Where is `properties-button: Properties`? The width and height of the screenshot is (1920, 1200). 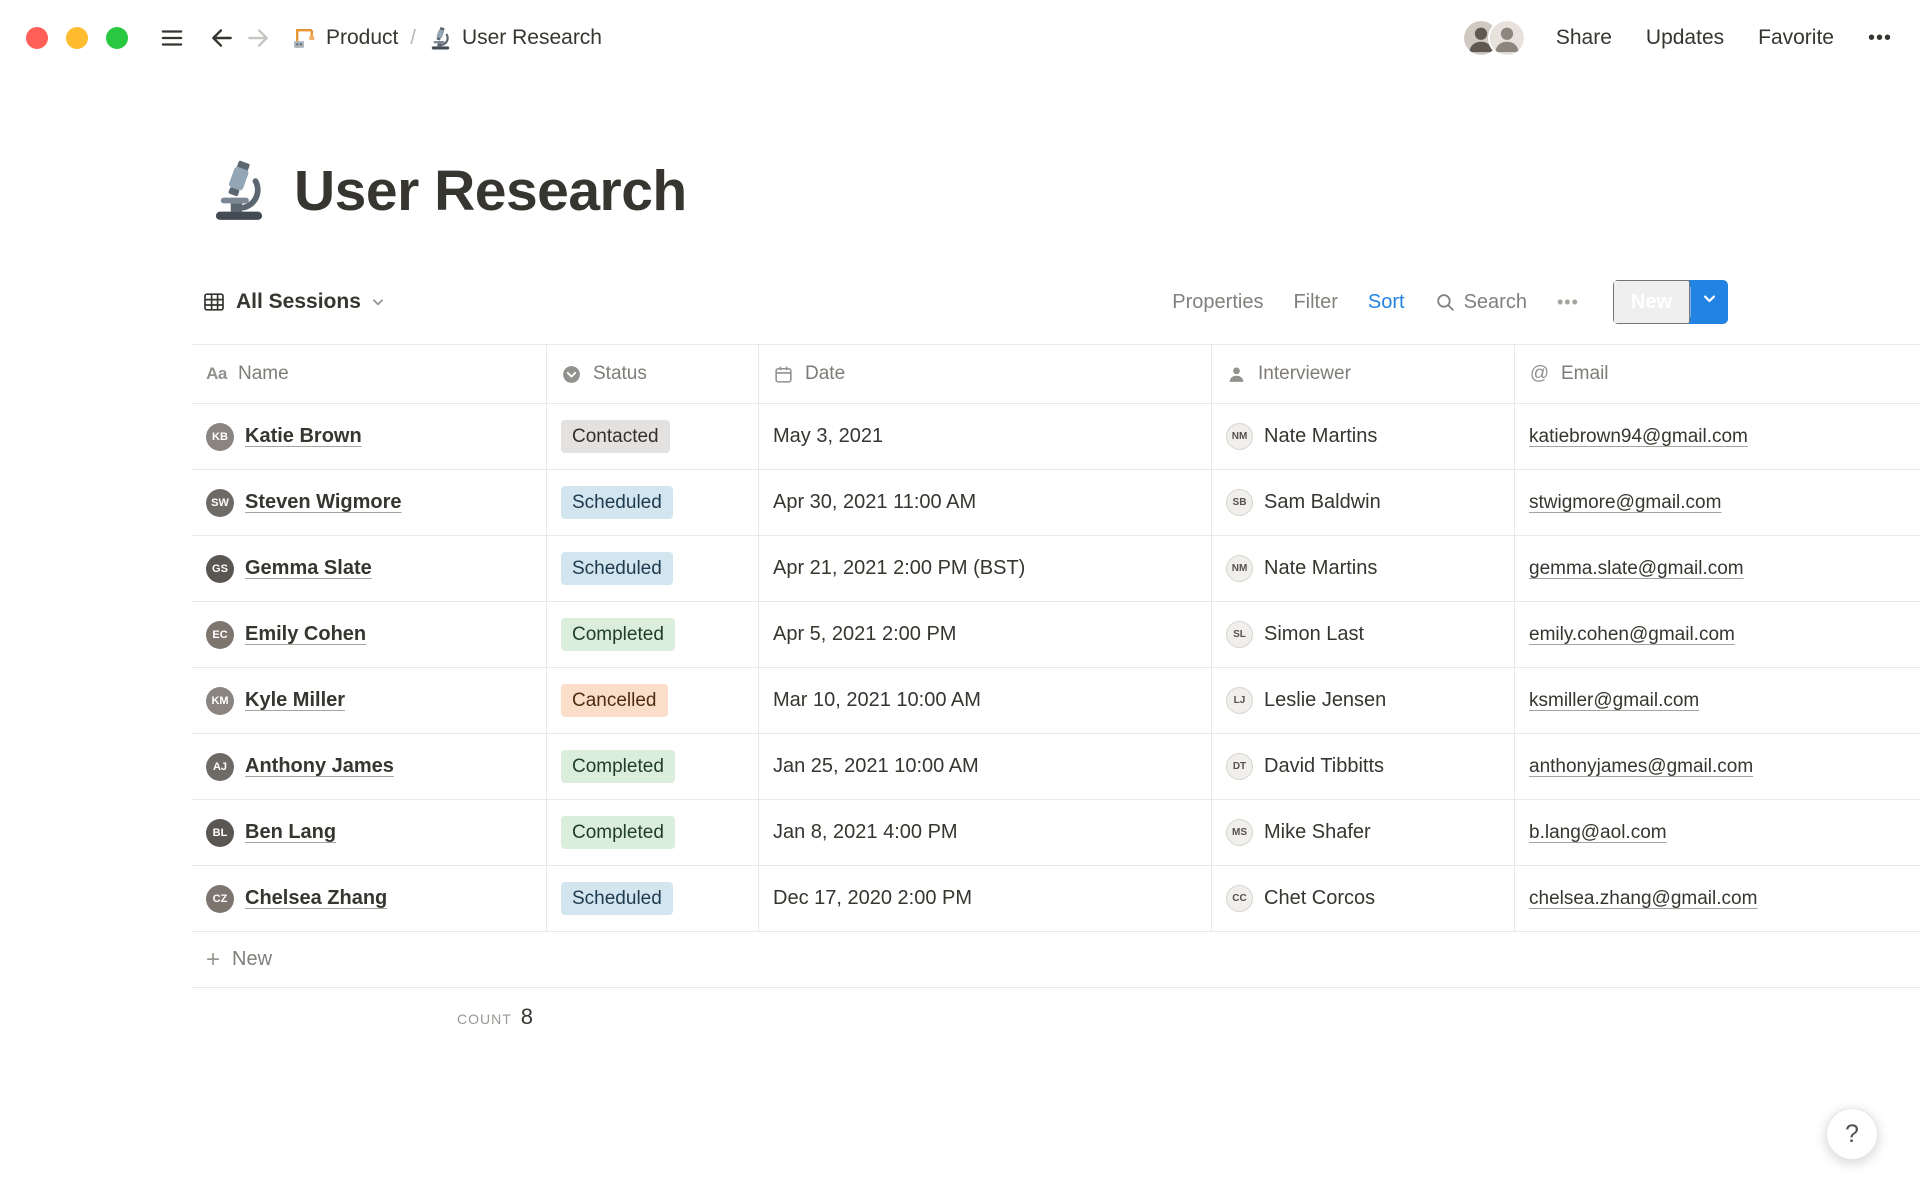
properties-button: Properties is located at coordinates (1217, 302).